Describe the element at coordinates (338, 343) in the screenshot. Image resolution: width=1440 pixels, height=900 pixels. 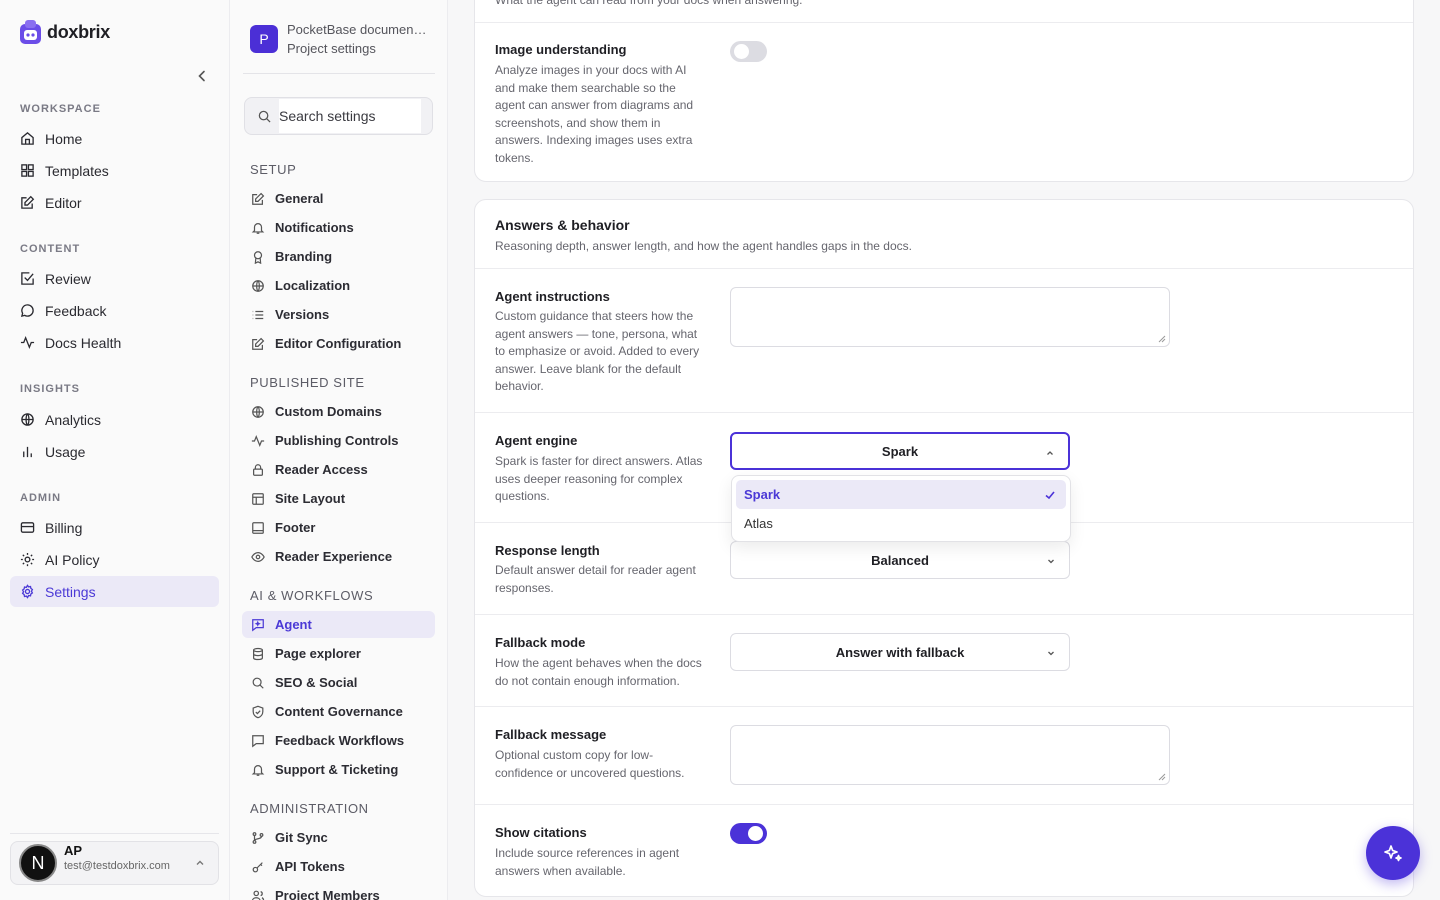
I see `settings-item-editor-configuration: Editor Configuration` at that location.